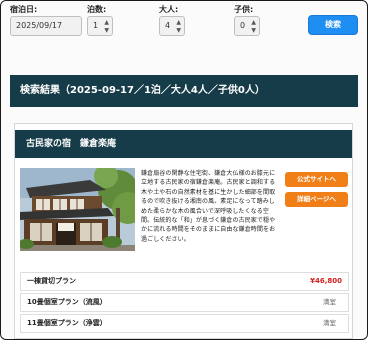 This screenshot has width=368, height=340. What do you see at coordinates (168, 25) in the screenshot?
I see `adults-value: 4` at bounding box center [168, 25].